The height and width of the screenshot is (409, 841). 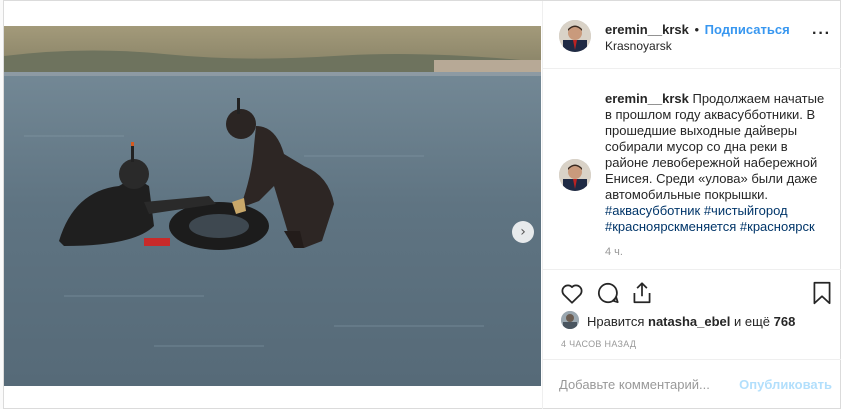 I want to click on more-options-icon: ···, so click(x=821, y=34).